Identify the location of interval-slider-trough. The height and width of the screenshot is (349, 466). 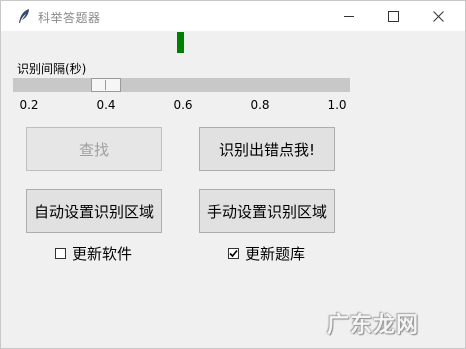
(181, 85).